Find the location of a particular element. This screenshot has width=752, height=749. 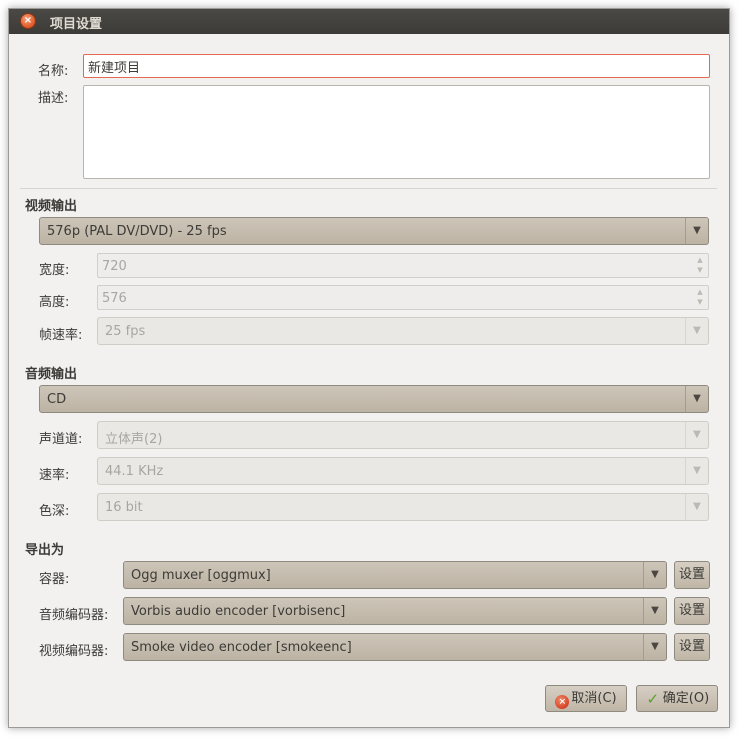

checkmark-icon: ✓ is located at coordinates (653, 699).